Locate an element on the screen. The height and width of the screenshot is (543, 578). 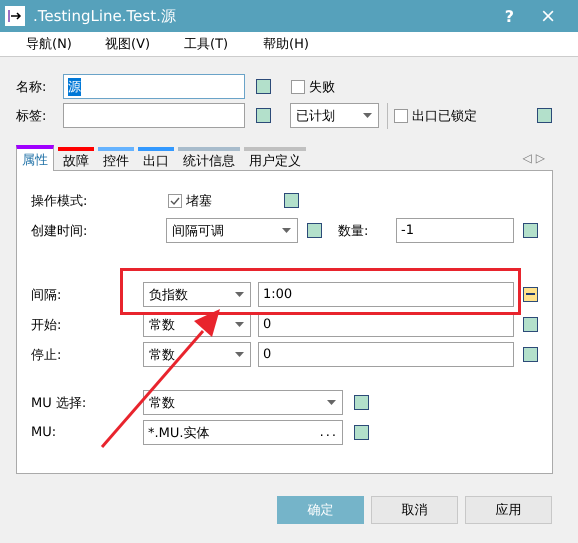
menu-item: 导航(N) is located at coordinates (52, 44).